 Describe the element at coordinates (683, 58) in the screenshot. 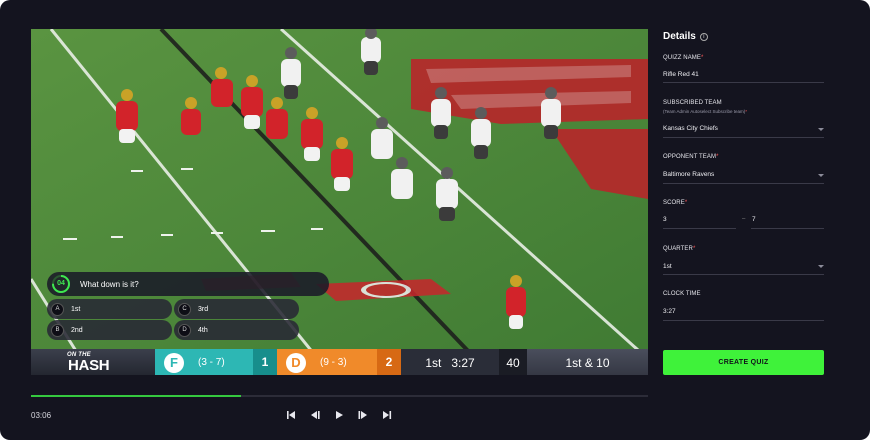

I see `quiz-name-label: QUIZZ NAME*` at that location.